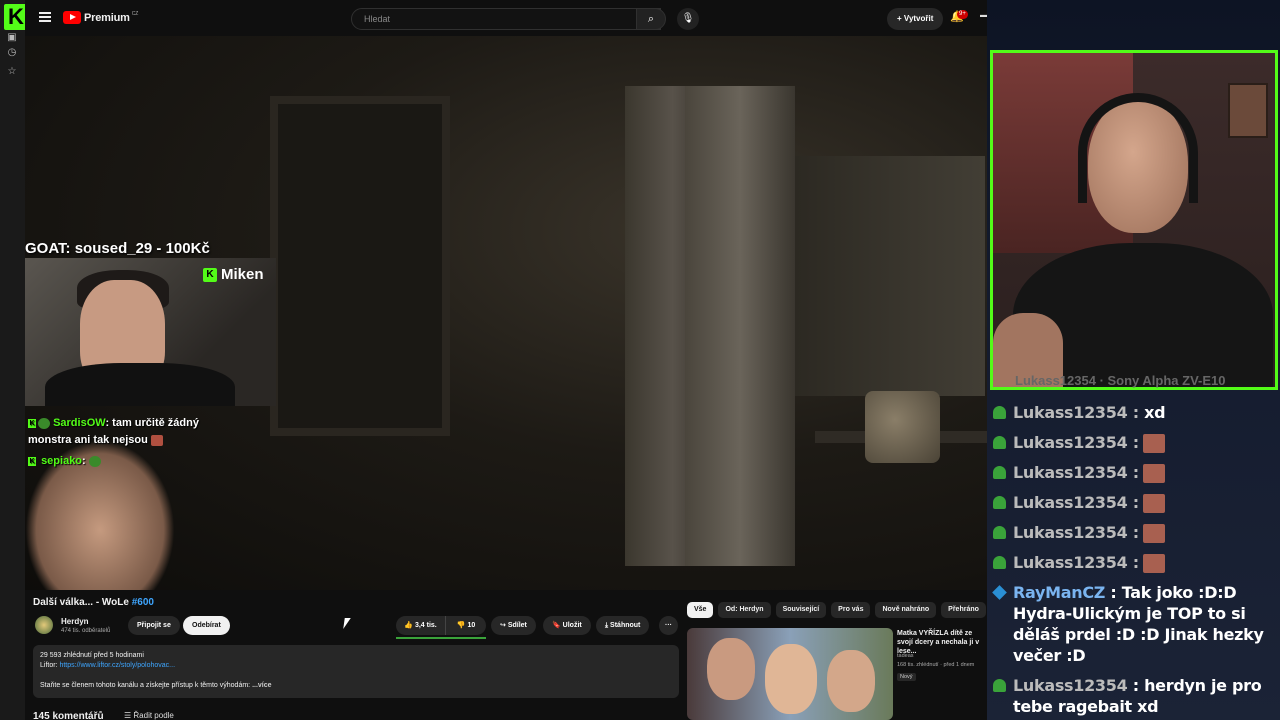 The width and height of the screenshot is (1280, 720). Describe the element at coordinates (801, 610) in the screenshot. I see `chip-related: Související` at that location.